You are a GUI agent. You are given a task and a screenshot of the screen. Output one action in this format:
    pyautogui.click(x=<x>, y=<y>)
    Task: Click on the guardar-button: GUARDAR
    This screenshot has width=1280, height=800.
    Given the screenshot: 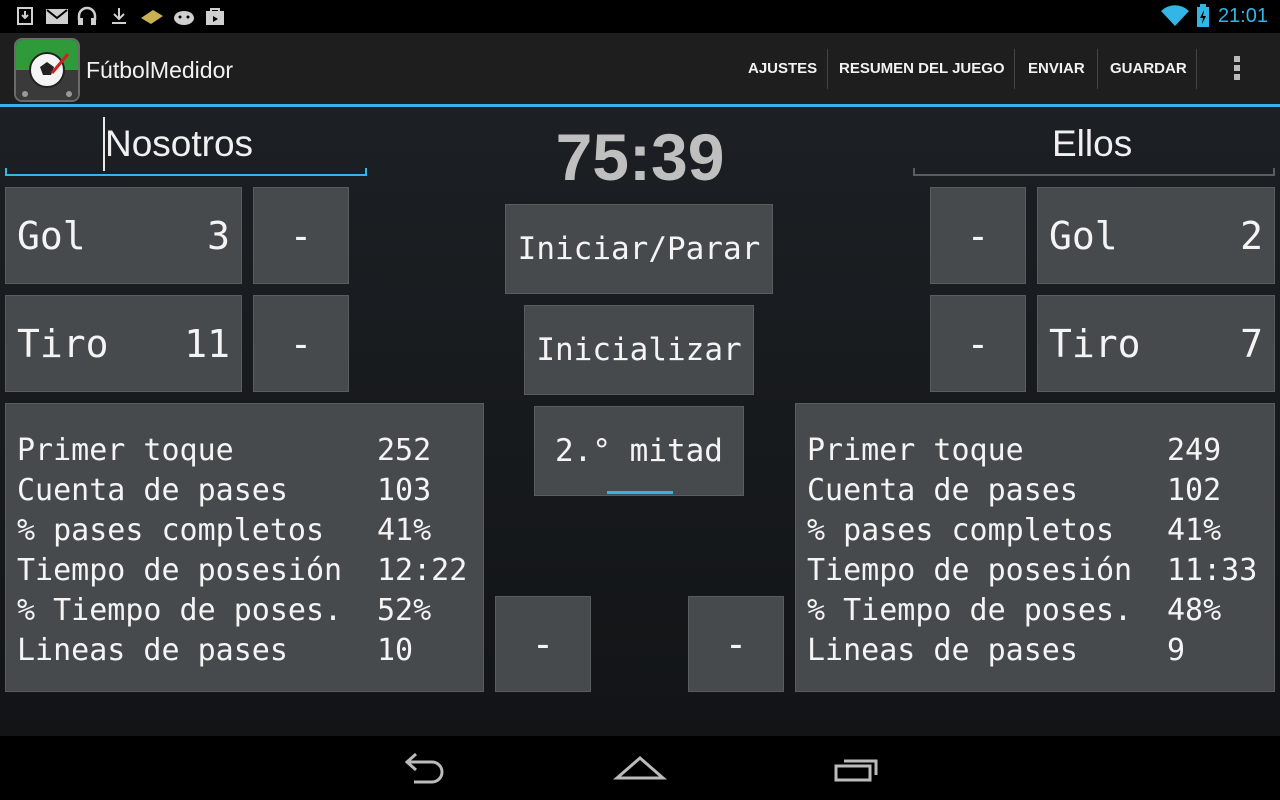 What is the action you would take?
    pyautogui.click(x=1148, y=69)
    